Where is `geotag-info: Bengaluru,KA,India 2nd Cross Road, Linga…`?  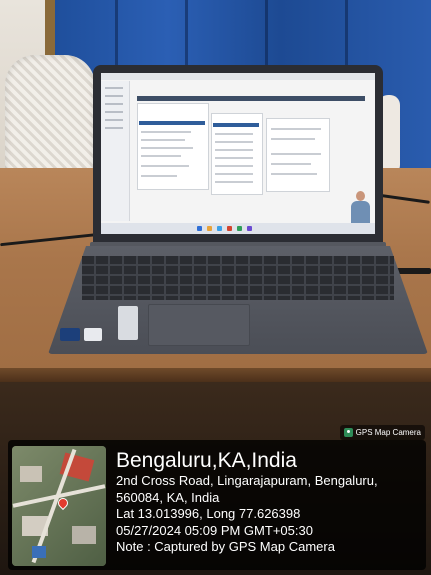 geotag-info: Bengaluru,KA,India 2nd Cross Road, Linga… is located at coordinates (269, 502).